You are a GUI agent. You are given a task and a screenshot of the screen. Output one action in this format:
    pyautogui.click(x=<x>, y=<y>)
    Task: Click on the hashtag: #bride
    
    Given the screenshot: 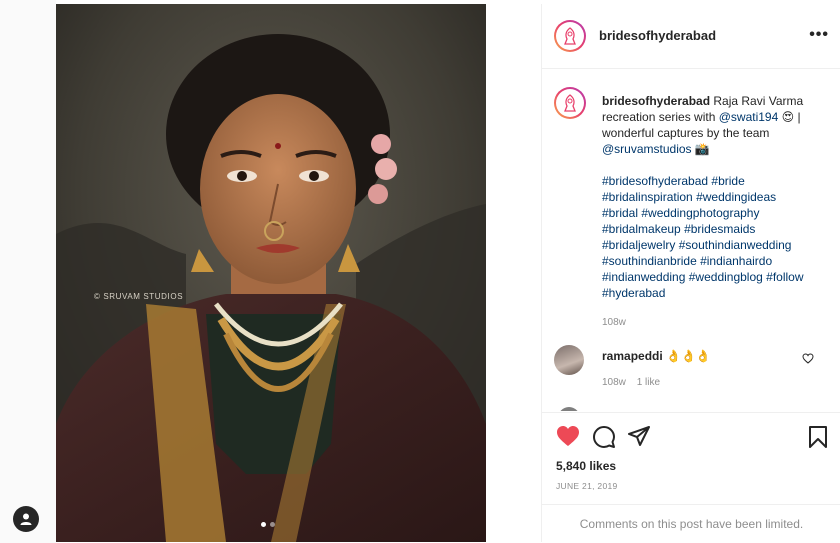 What is the action you would take?
    pyautogui.click(x=727, y=181)
    